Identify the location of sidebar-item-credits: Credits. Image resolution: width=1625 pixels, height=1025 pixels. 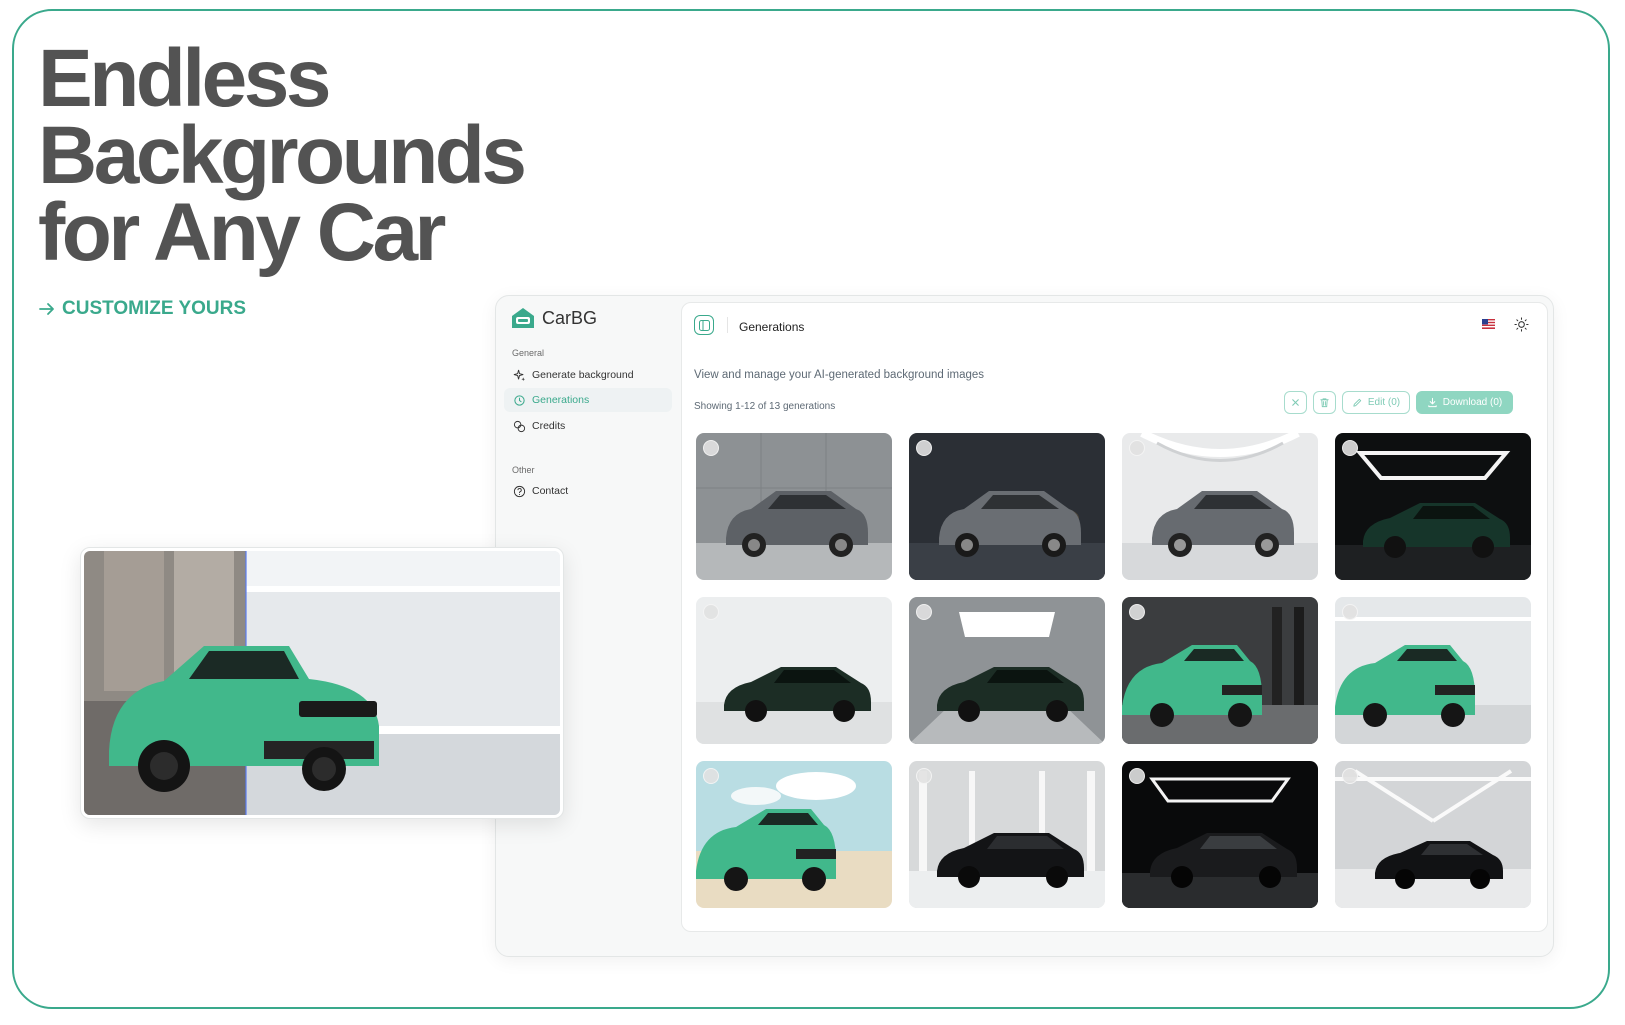
(588, 426).